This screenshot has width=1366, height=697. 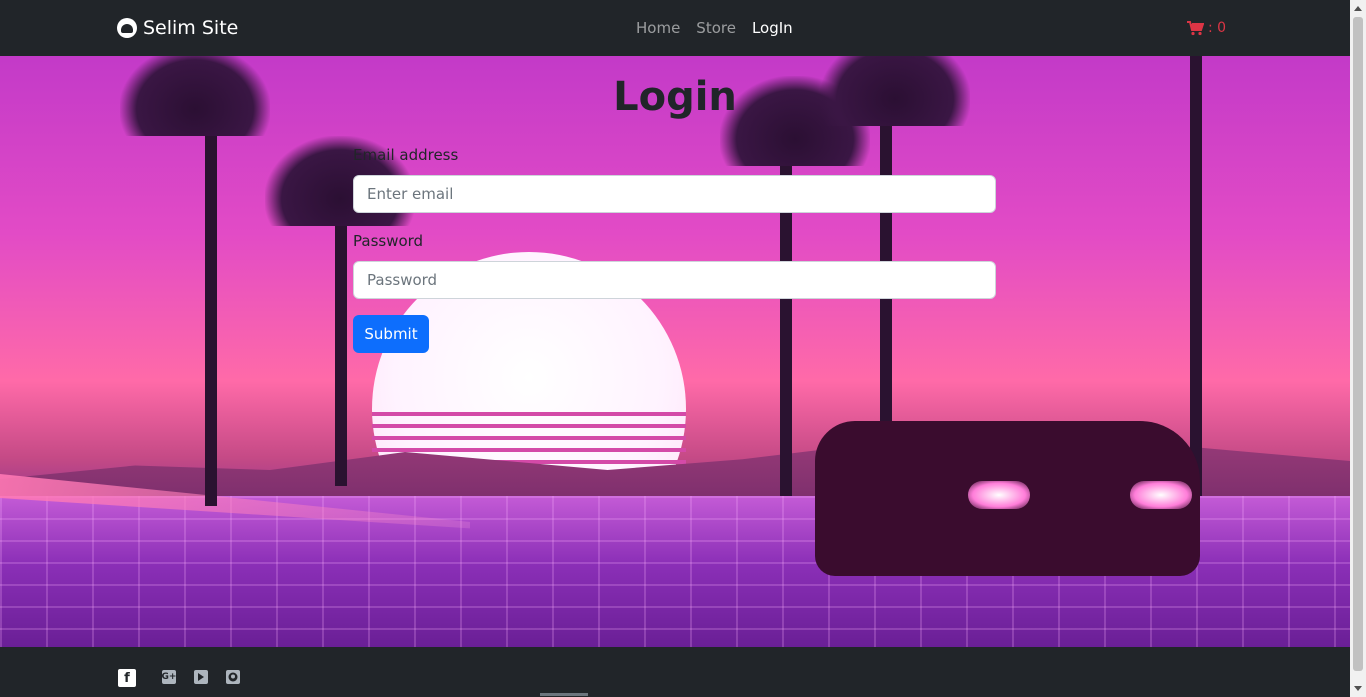 I want to click on nav-home-link: Home, so click(x=658, y=28).